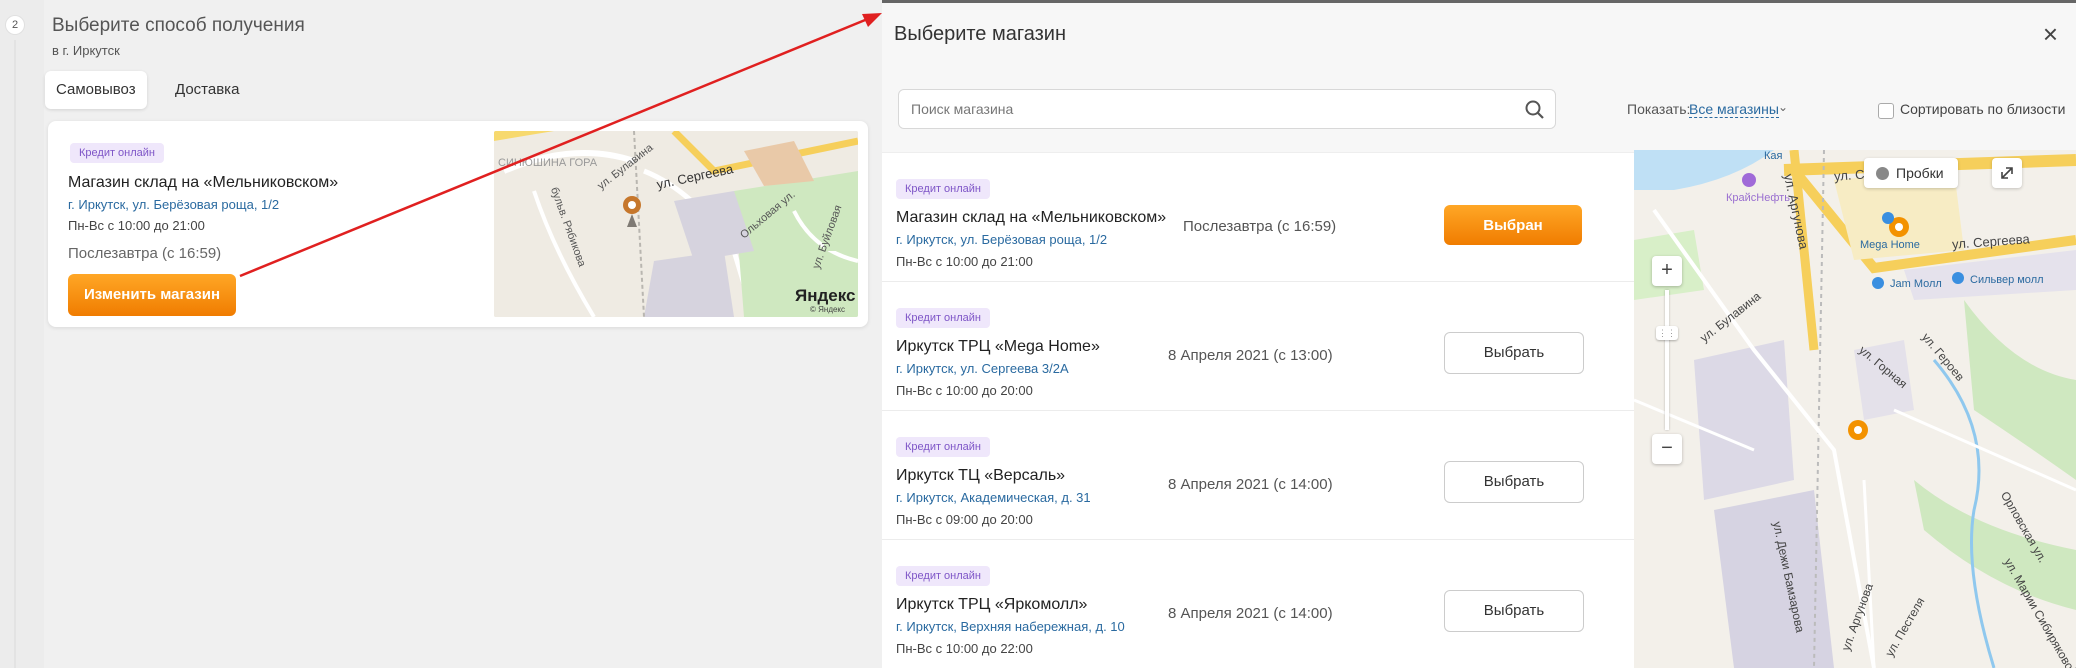 The image size is (2076, 668). What do you see at coordinates (1667, 449) in the screenshot?
I see `zoom-out-button: −` at bounding box center [1667, 449].